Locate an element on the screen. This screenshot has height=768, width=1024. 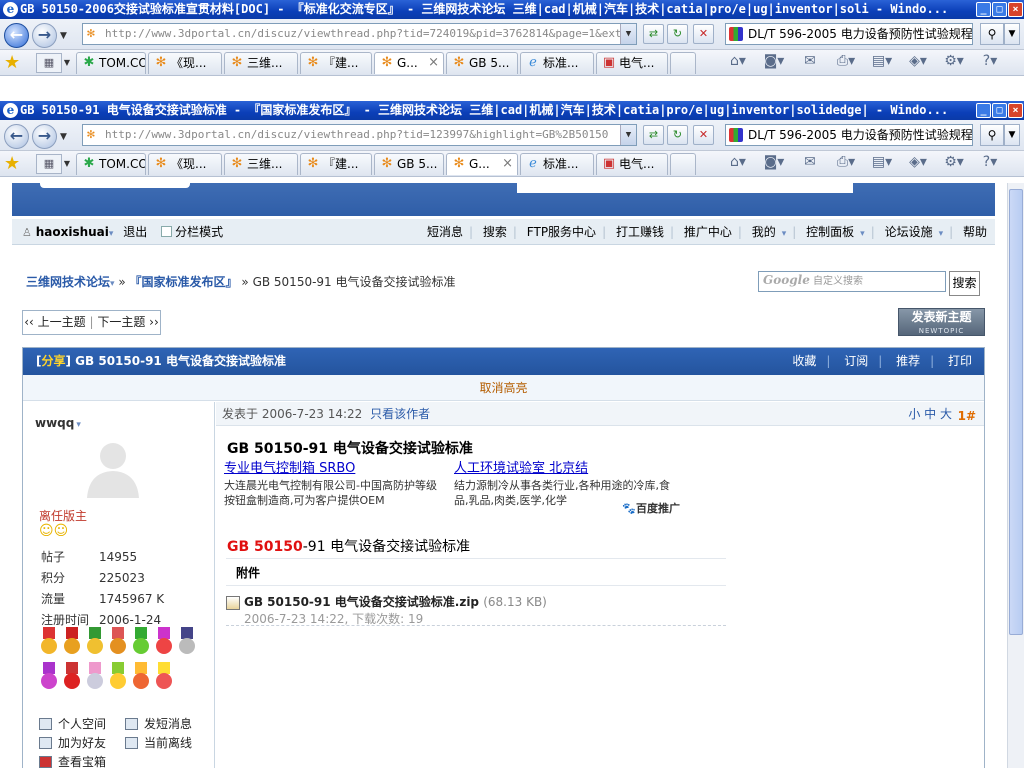
google-search-button: 搜索 is located at coordinates (964, 283).